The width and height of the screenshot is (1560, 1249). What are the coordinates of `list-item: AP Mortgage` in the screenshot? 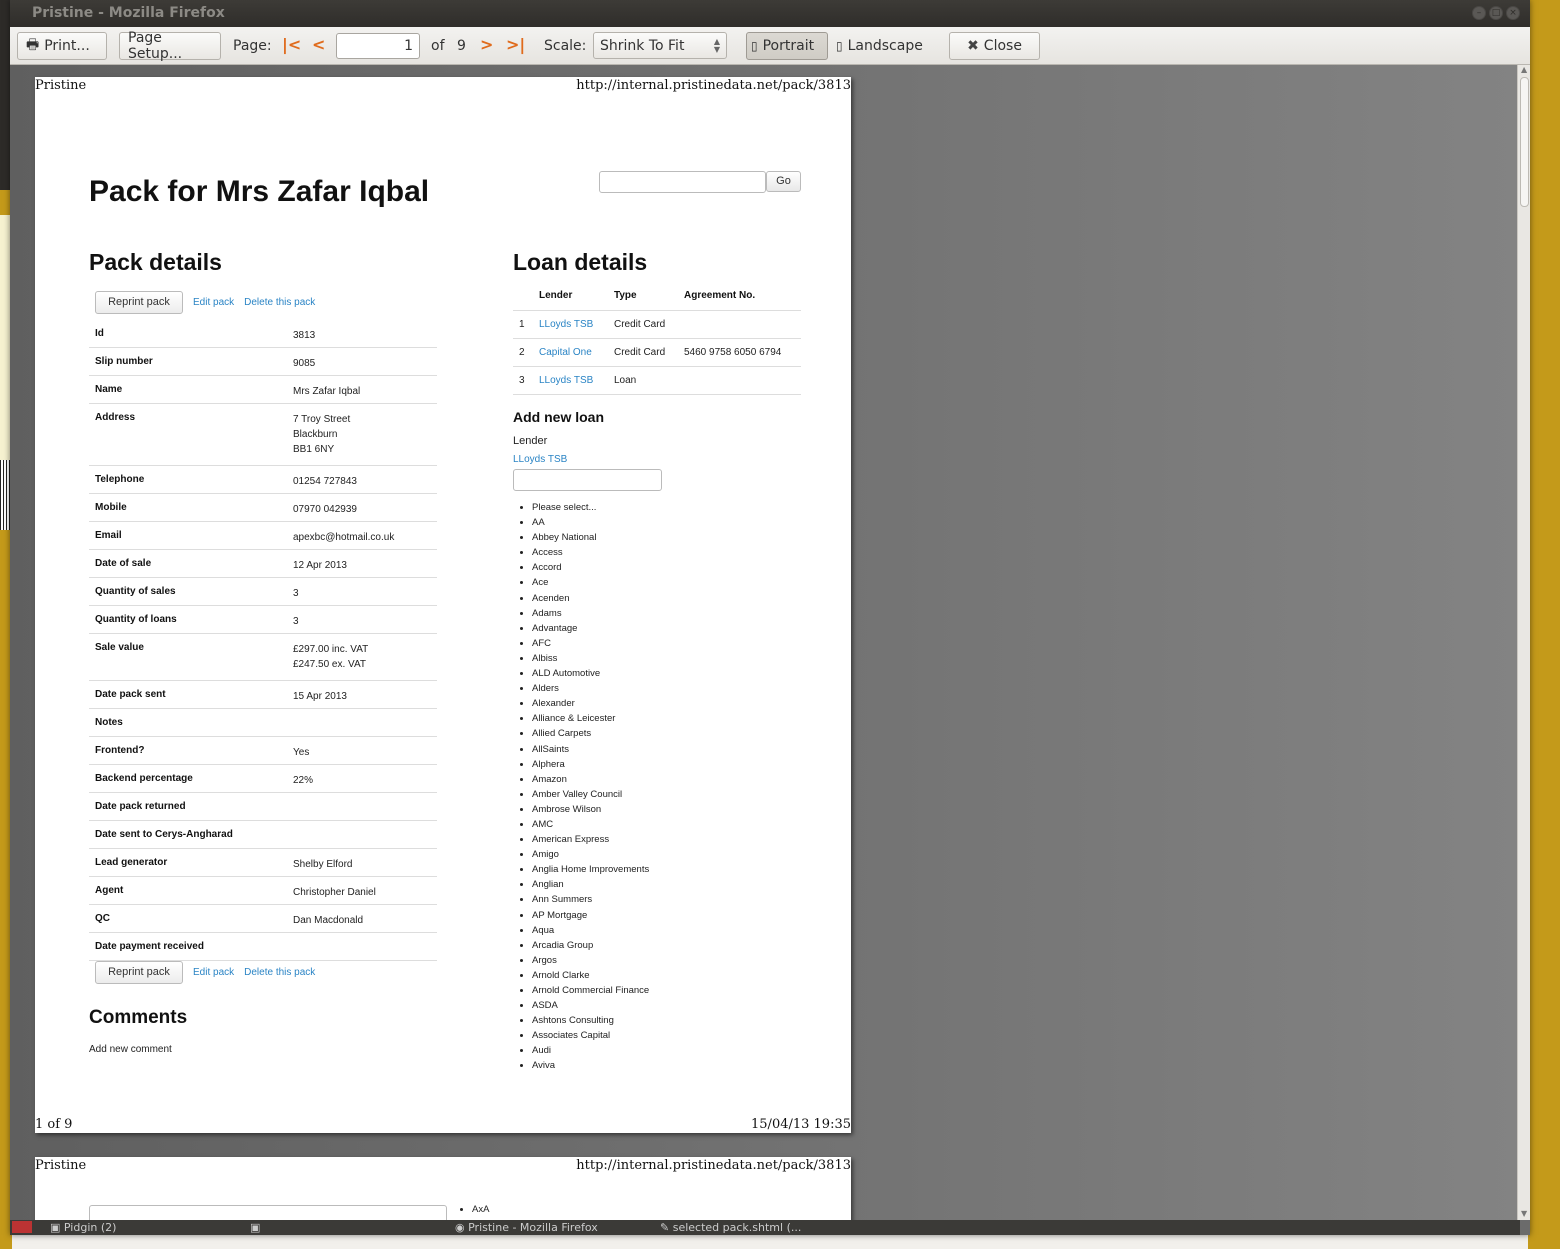 It's located at (590, 915).